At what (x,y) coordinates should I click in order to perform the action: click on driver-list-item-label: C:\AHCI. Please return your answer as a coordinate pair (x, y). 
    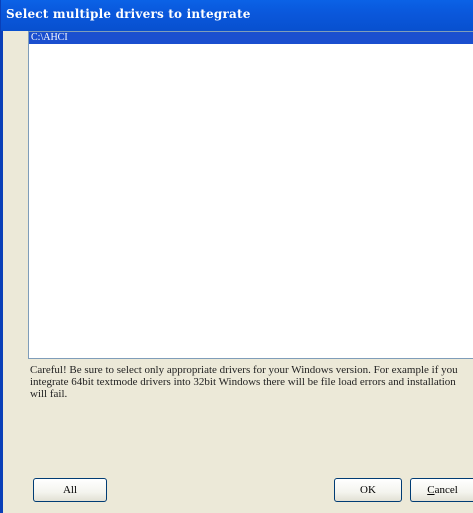
    Looking at the image, I should click on (49, 37).